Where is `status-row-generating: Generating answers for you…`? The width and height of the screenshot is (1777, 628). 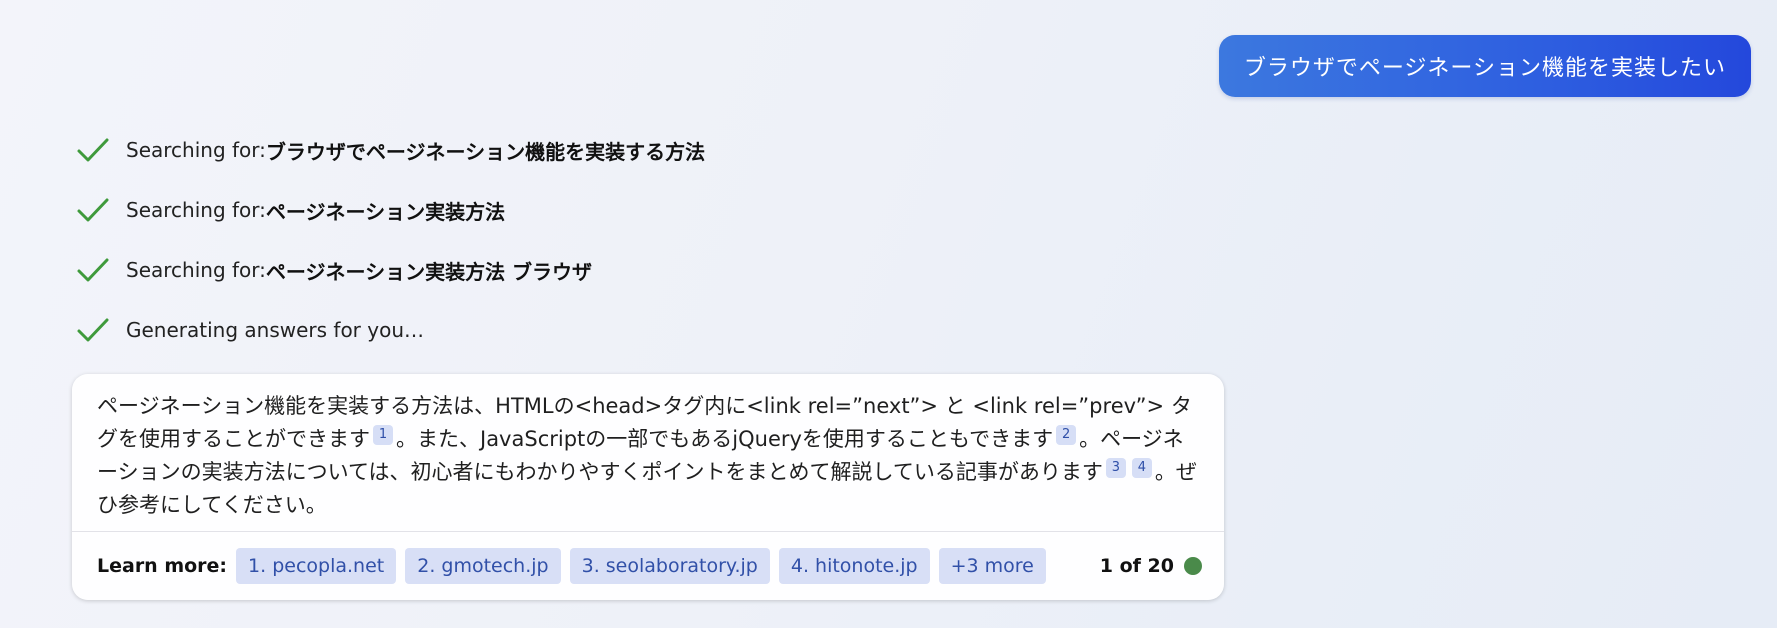
status-row-generating: Generating answers for you… is located at coordinates (390, 330).